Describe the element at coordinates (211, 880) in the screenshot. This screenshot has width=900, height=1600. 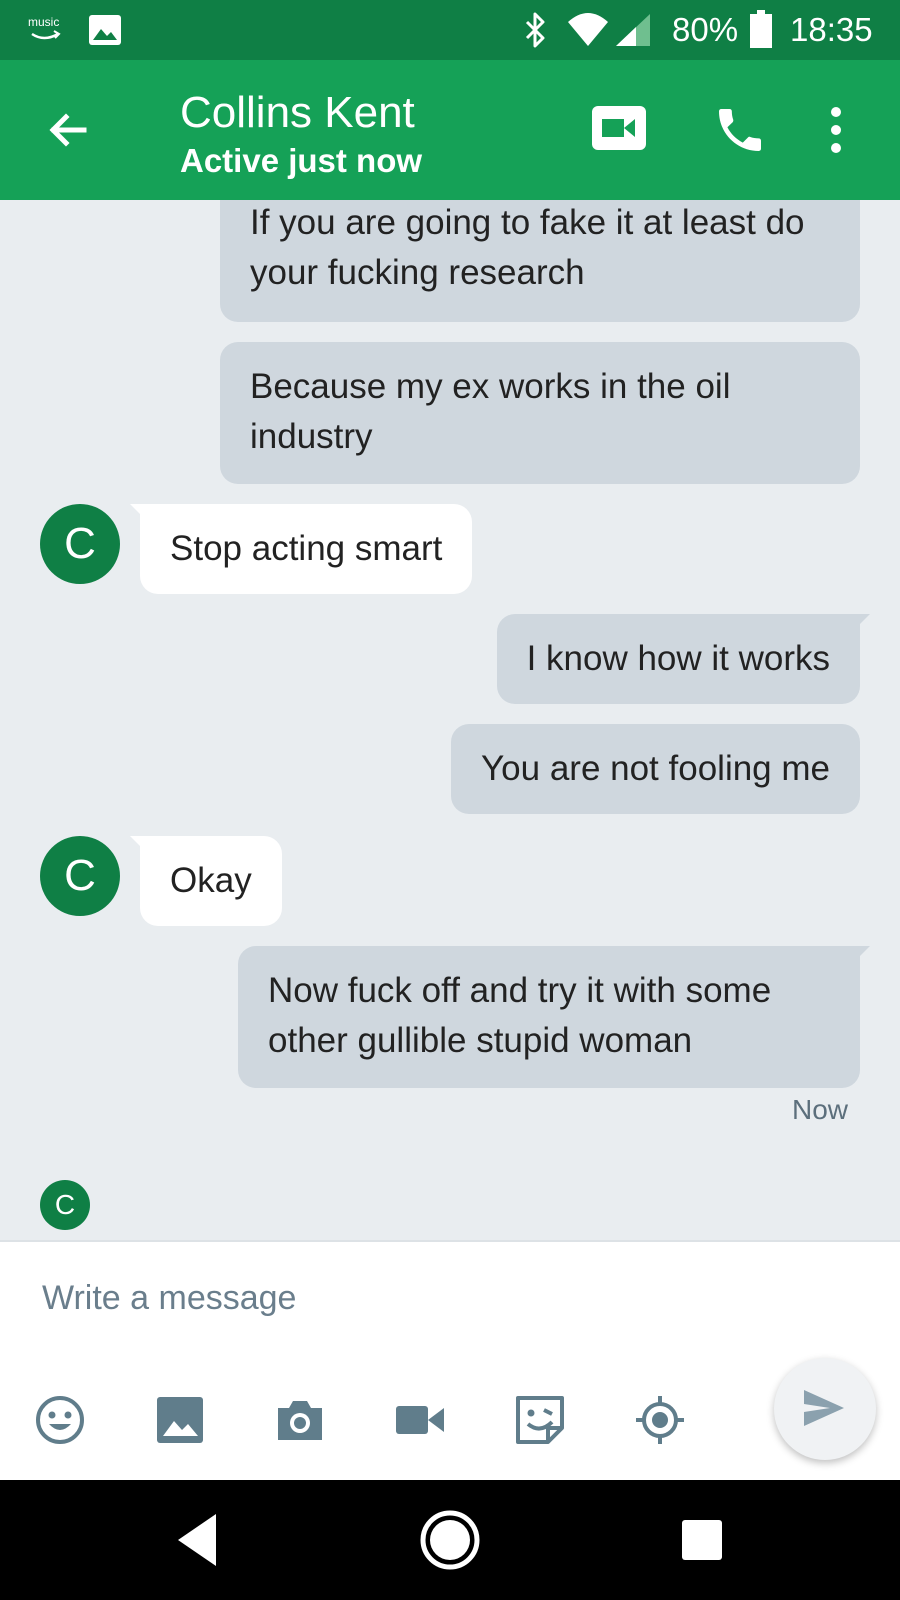
I see `message-text: Okay` at that location.